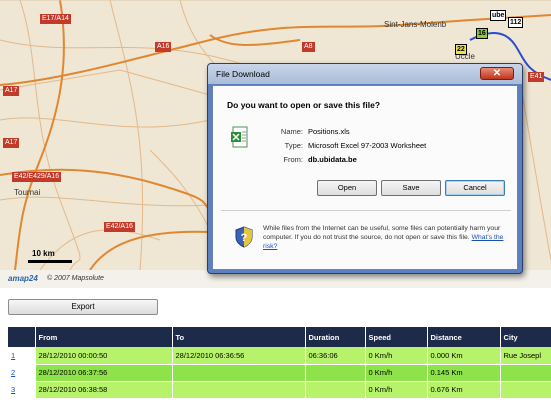 This screenshot has height=403, width=551. What do you see at coordinates (464, 373) in the screenshot?
I see `cell-distance: 0.145 Km` at bounding box center [464, 373].